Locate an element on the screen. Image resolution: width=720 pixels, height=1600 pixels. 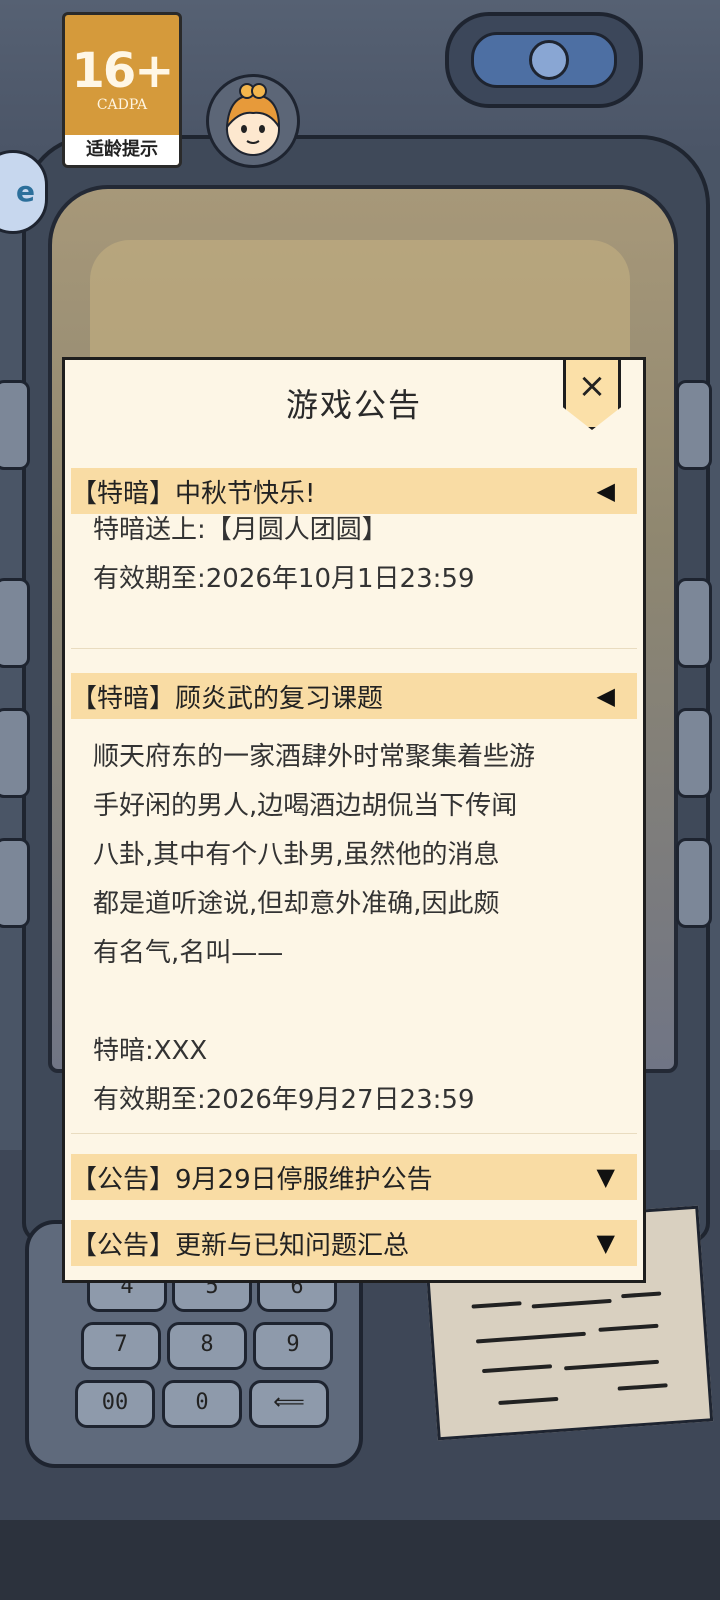
keypad-key: 7 is located at coordinates (121, 1346).